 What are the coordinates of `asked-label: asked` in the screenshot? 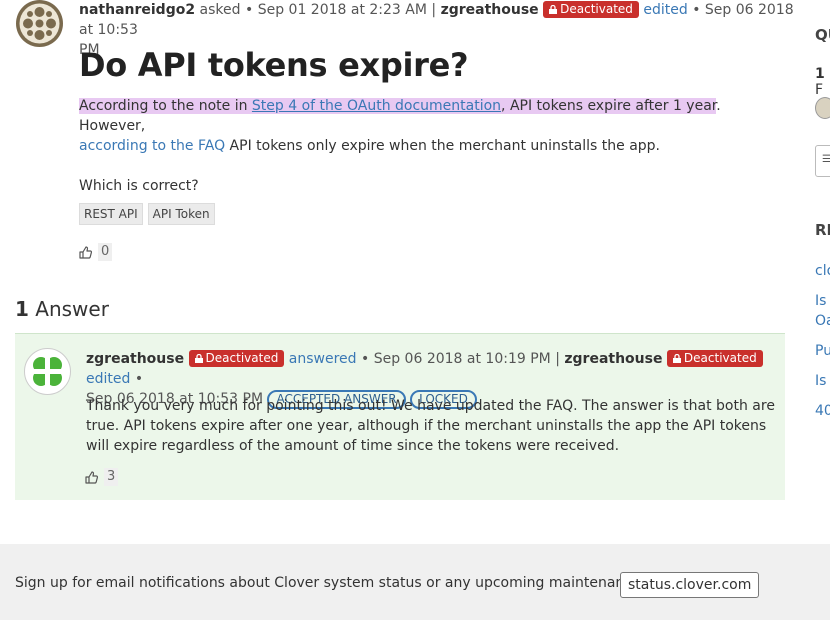 It's located at (220, 10).